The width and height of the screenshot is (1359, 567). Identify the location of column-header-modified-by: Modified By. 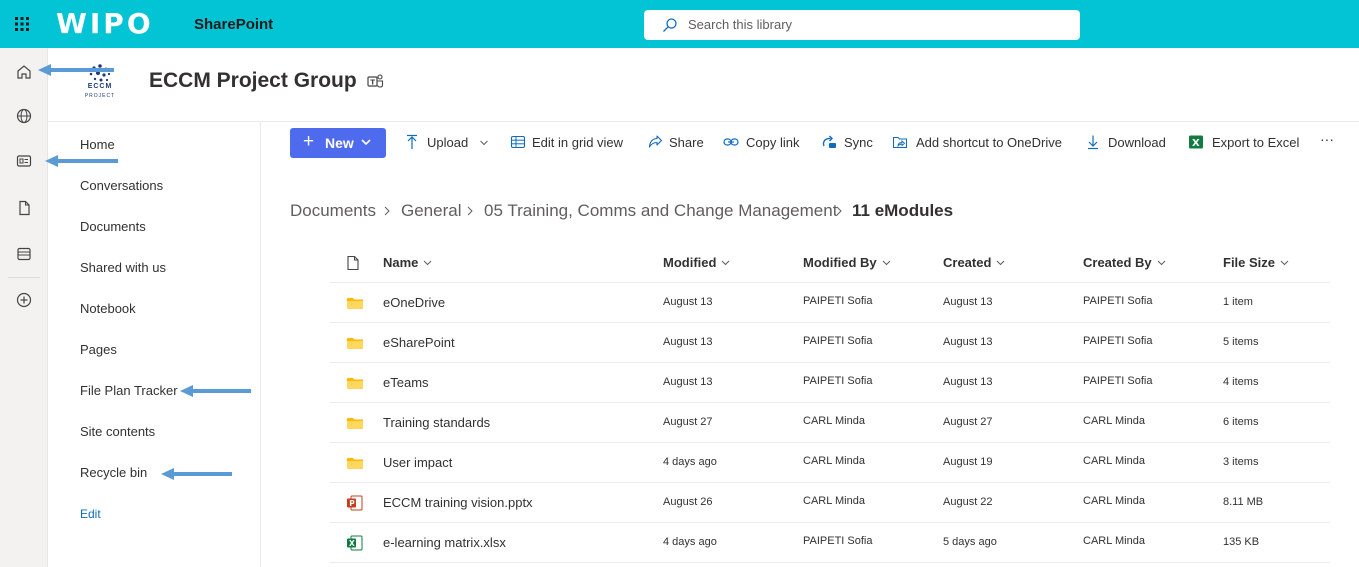
(847, 262).